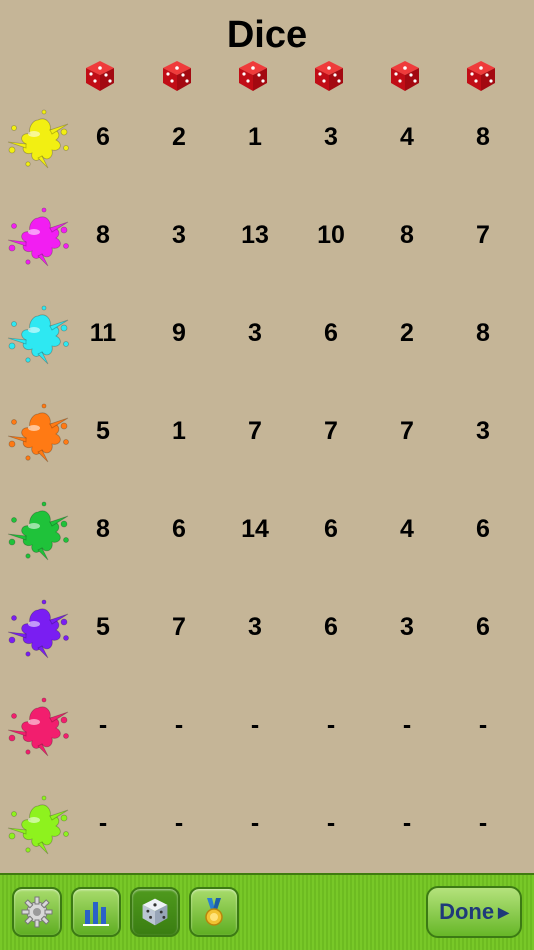 This screenshot has width=534, height=950. Describe the element at coordinates (267, 333) in the screenshot. I see `player-row: 11 9 3 6 2 8` at that location.